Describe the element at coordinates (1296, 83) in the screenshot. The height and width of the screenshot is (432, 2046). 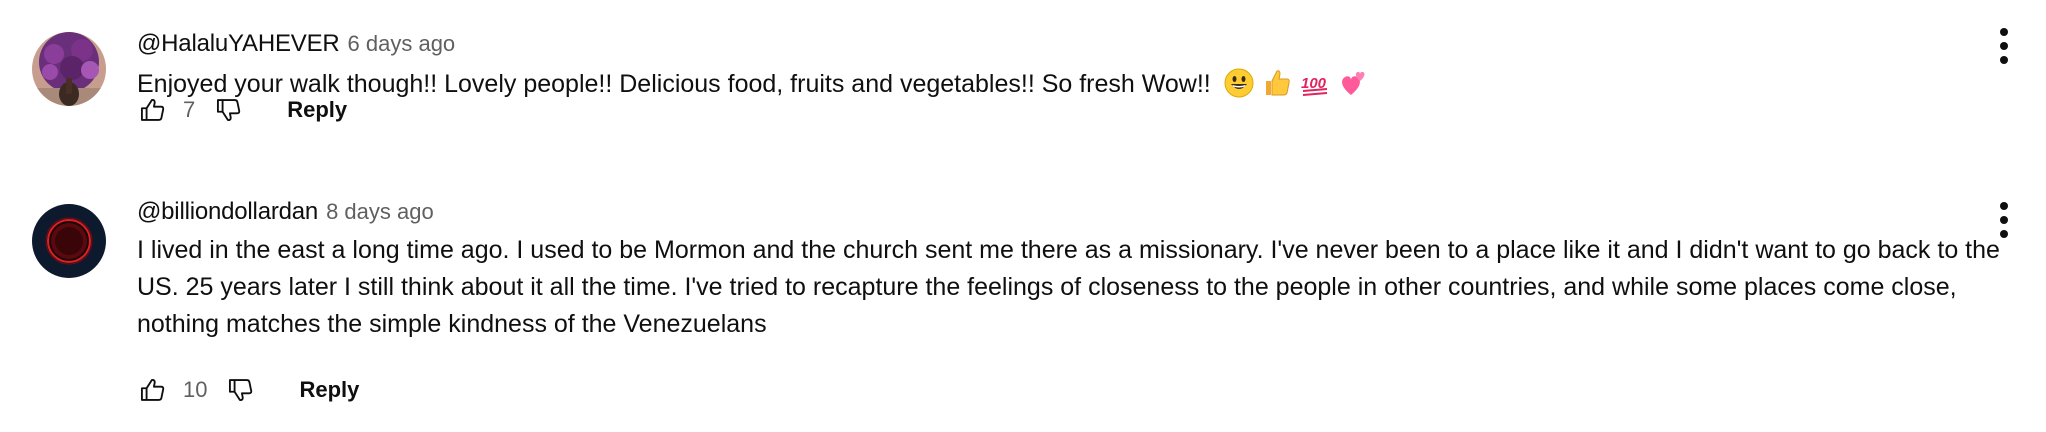
I see `emoji-group: 100` at that location.